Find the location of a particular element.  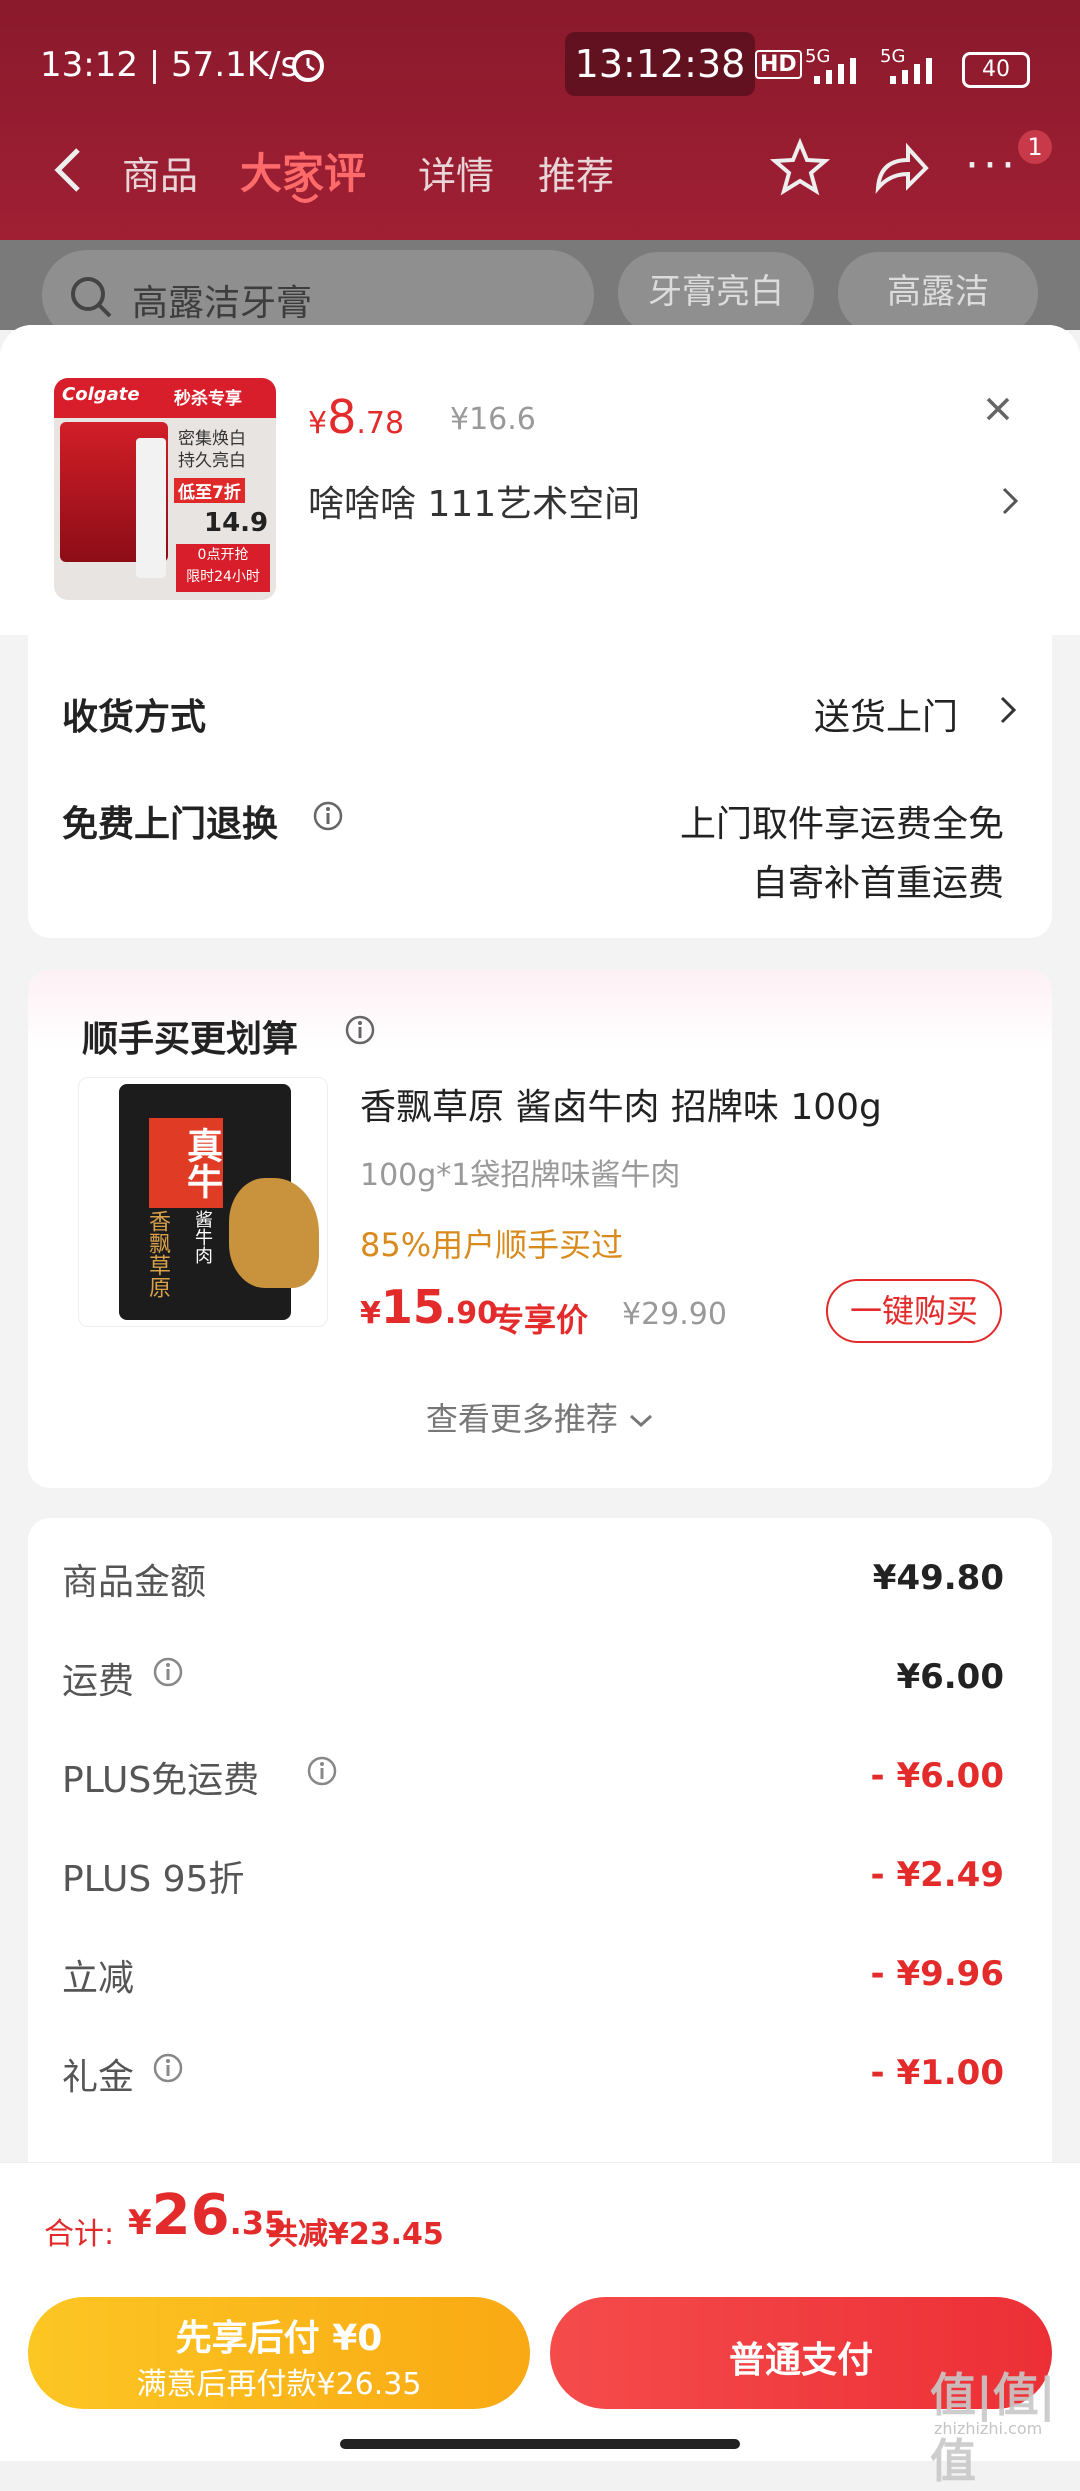

image-start-badge: 0点开抢 限时24小时 is located at coordinates (223, 568).